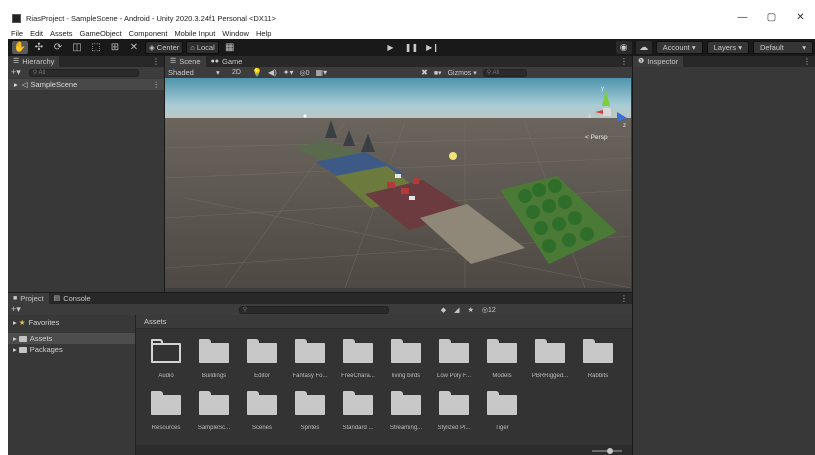 Image resolution: width=815 pixels, height=455 pixels. Describe the element at coordinates (679, 47) in the screenshot. I see `account-dropdown: Account ▾` at that location.